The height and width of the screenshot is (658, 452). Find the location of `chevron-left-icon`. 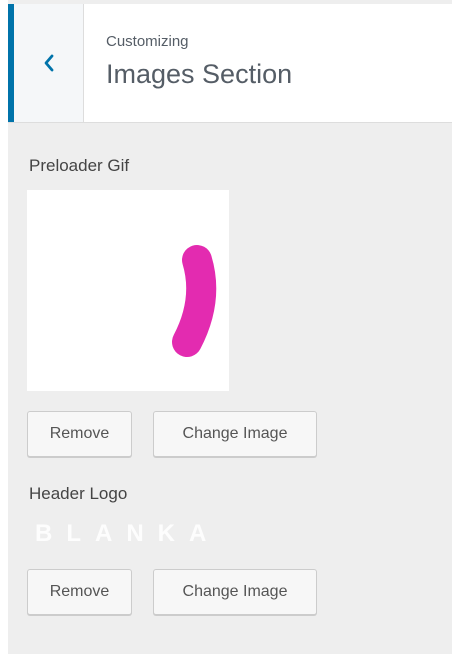

chevron-left-icon is located at coordinates (49, 63).